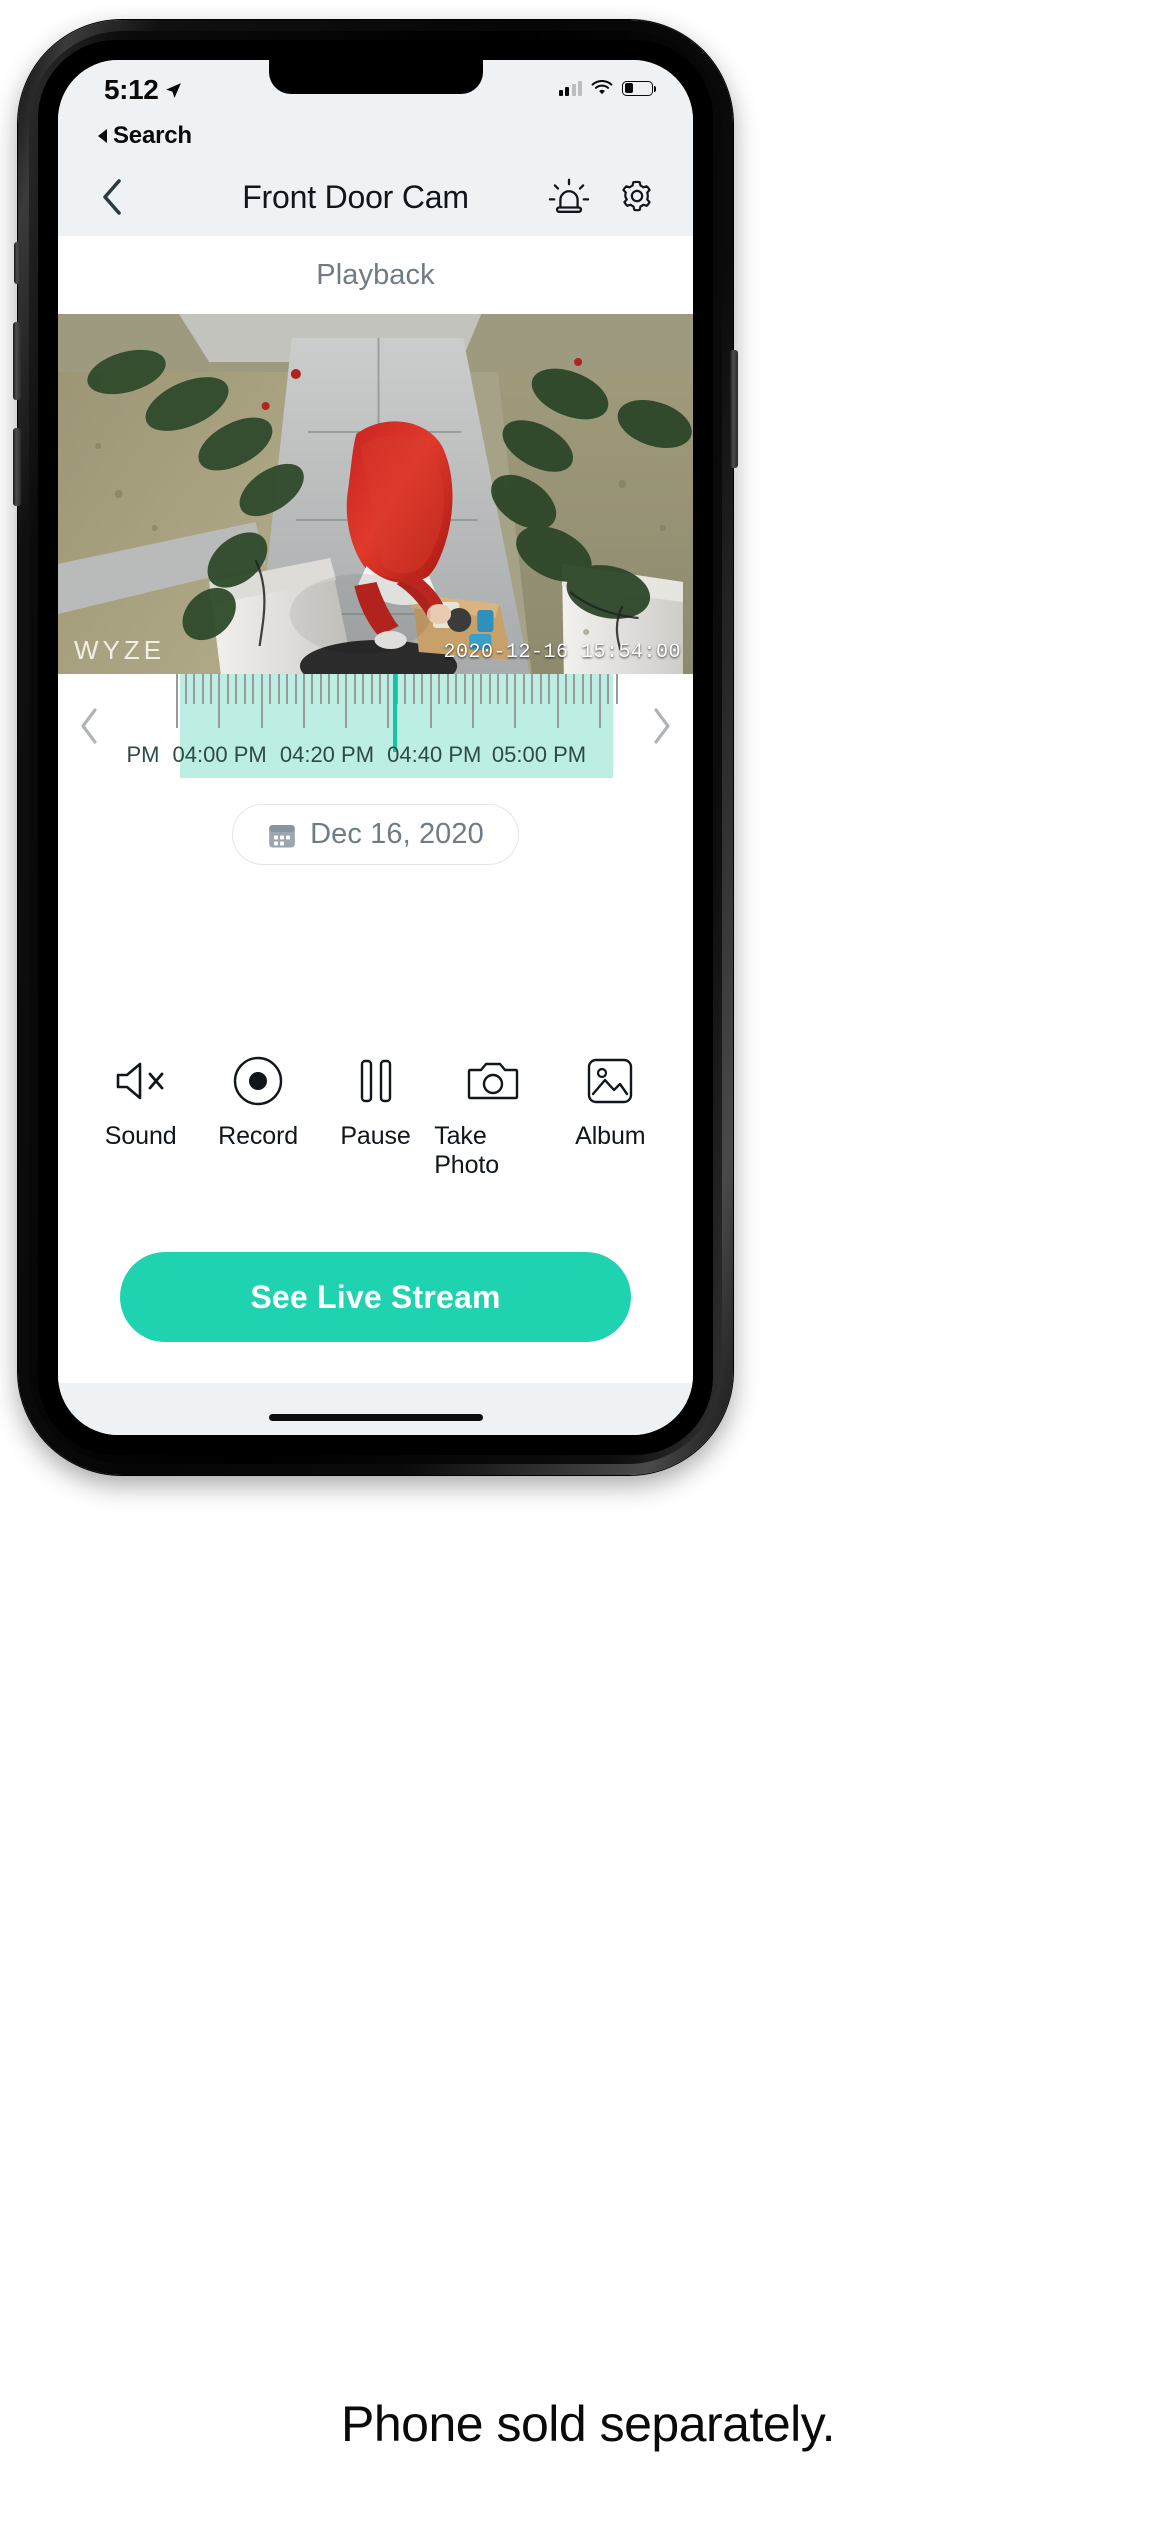 The width and height of the screenshot is (1176, 2527). I want to click on location-arrow-icon, so click(174, 90).